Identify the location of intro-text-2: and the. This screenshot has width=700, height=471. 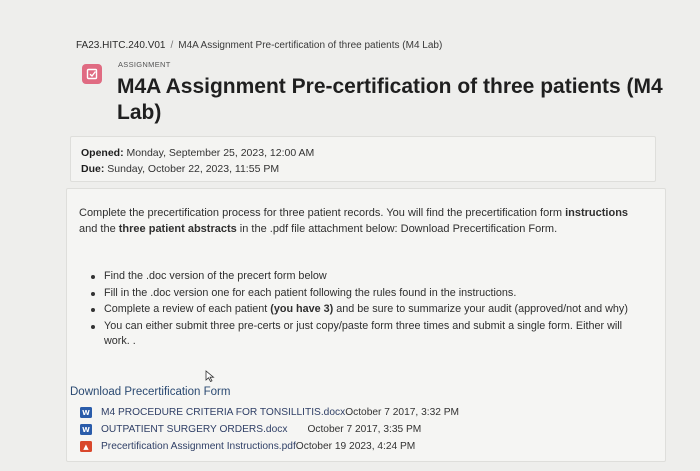
(99, 229).